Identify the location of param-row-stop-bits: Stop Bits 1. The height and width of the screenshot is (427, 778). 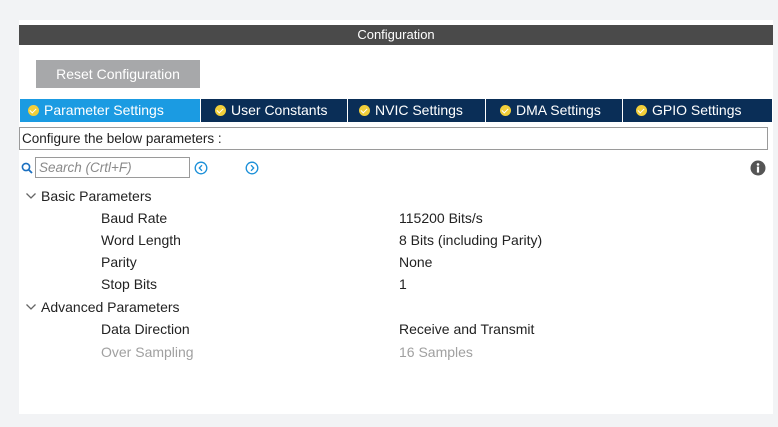
(396, 284).